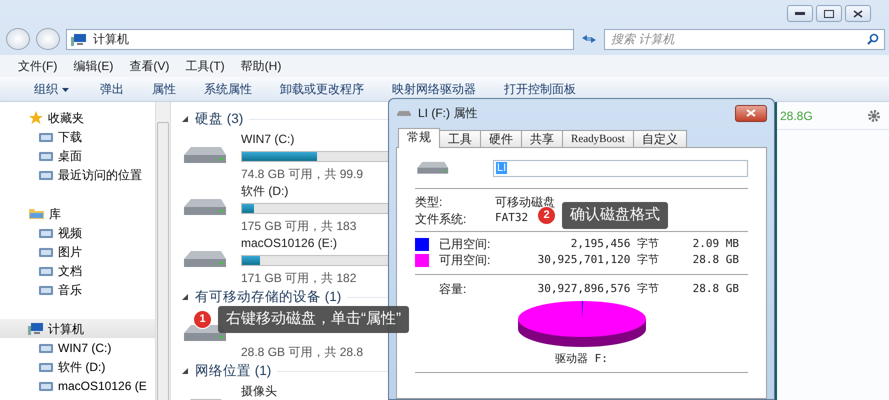  I want to click on sidebar-item: 音乐, so click(77, 289).